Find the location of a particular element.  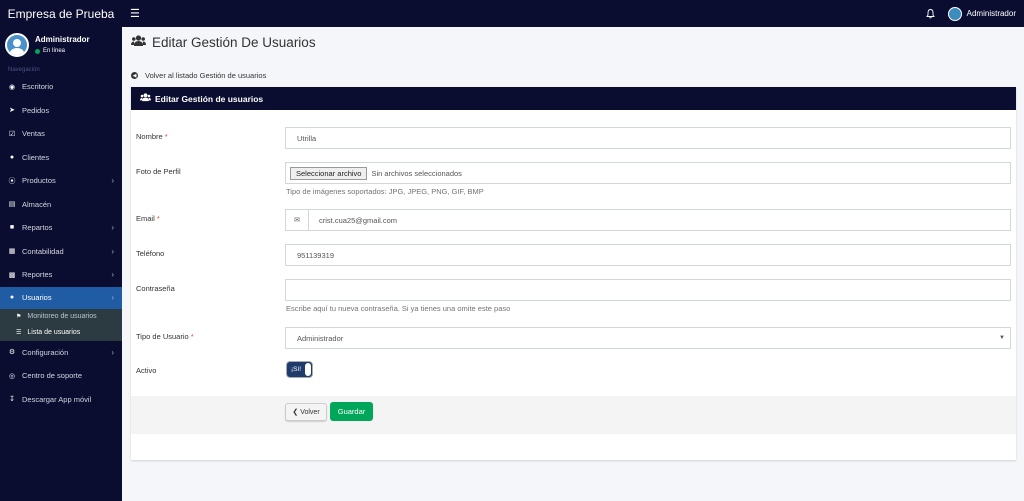

password-input is located at coordinates (648, 290).